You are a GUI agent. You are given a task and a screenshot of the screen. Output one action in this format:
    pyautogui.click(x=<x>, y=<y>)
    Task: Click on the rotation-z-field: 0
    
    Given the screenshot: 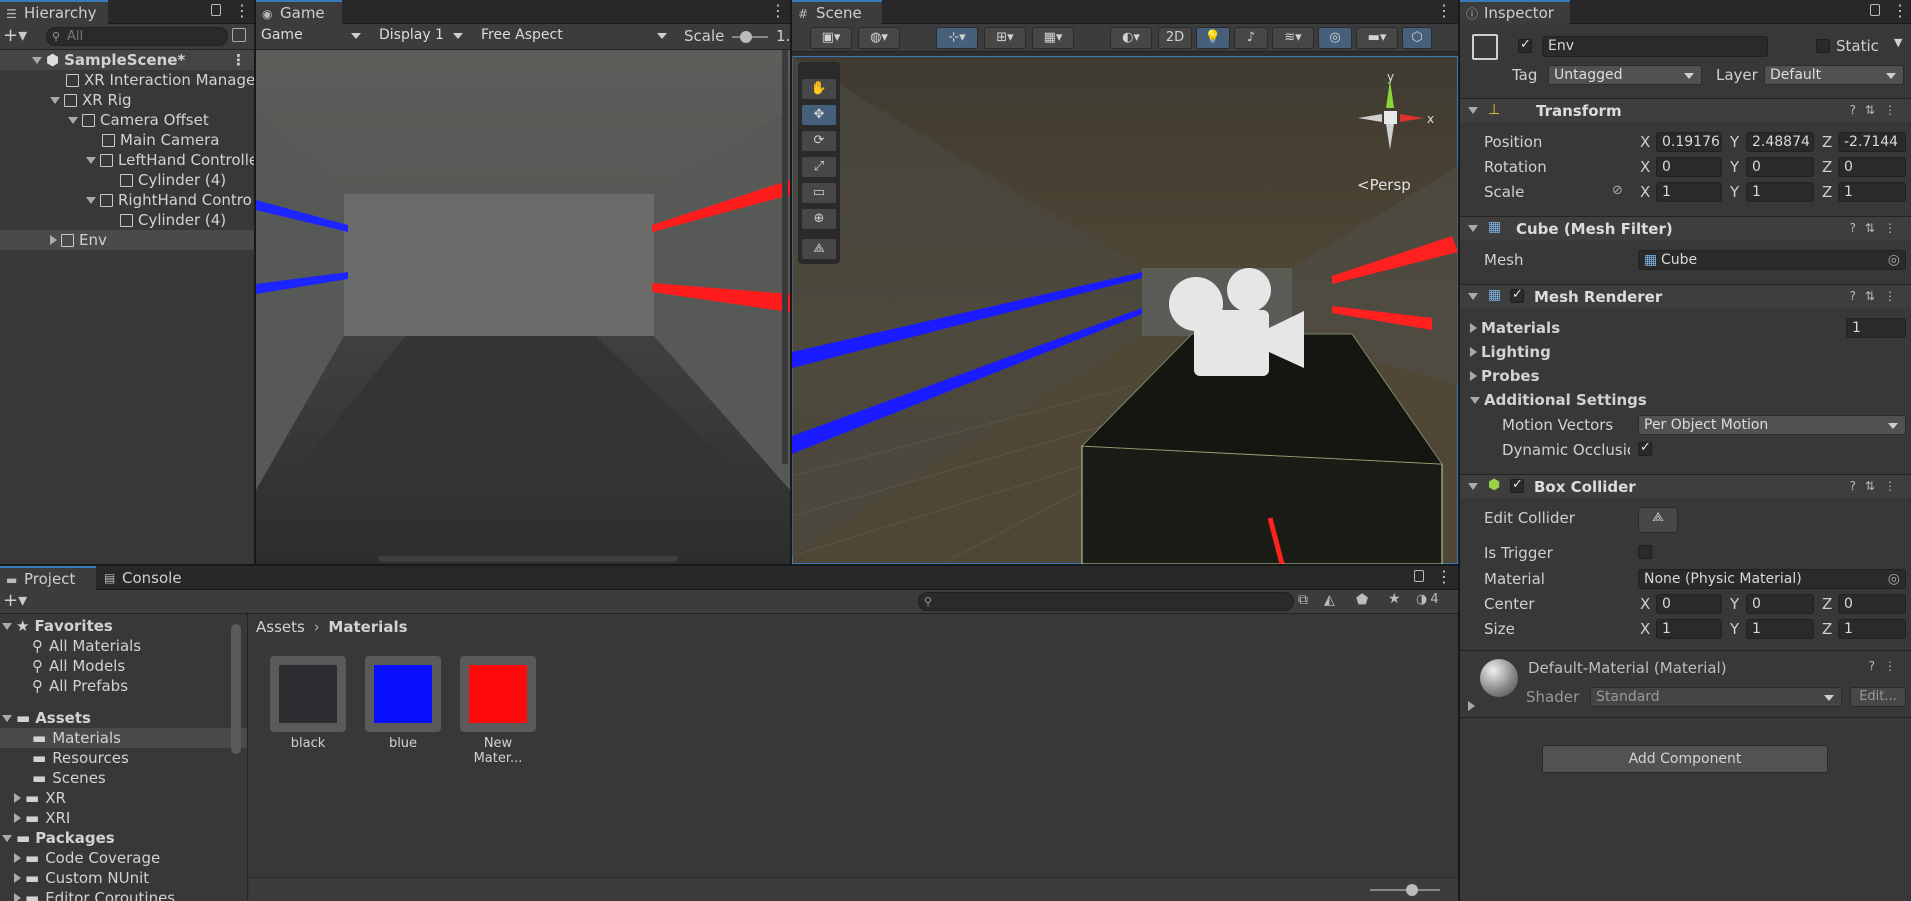 What is the action you would take?
    pyautogui.click(x=1872, y=167)
    